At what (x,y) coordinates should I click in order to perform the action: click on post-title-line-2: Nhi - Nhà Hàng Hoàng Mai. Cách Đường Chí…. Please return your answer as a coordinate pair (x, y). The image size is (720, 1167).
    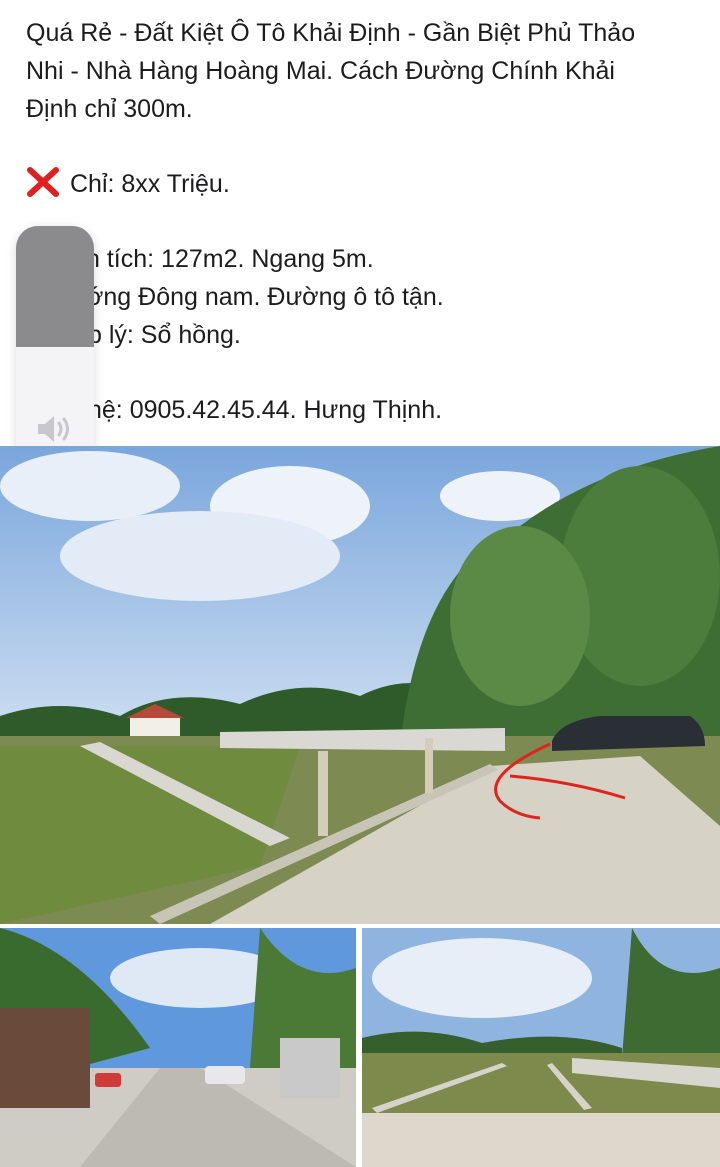
    Looking at the image, I should click on (320, 71).